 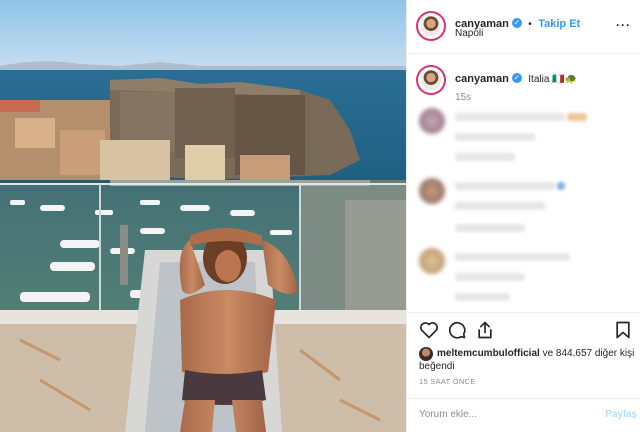 What do you see at coordinates (623, 330) in the screenshot?
I see `bookmark-icon` at bounding box center [623, 330].